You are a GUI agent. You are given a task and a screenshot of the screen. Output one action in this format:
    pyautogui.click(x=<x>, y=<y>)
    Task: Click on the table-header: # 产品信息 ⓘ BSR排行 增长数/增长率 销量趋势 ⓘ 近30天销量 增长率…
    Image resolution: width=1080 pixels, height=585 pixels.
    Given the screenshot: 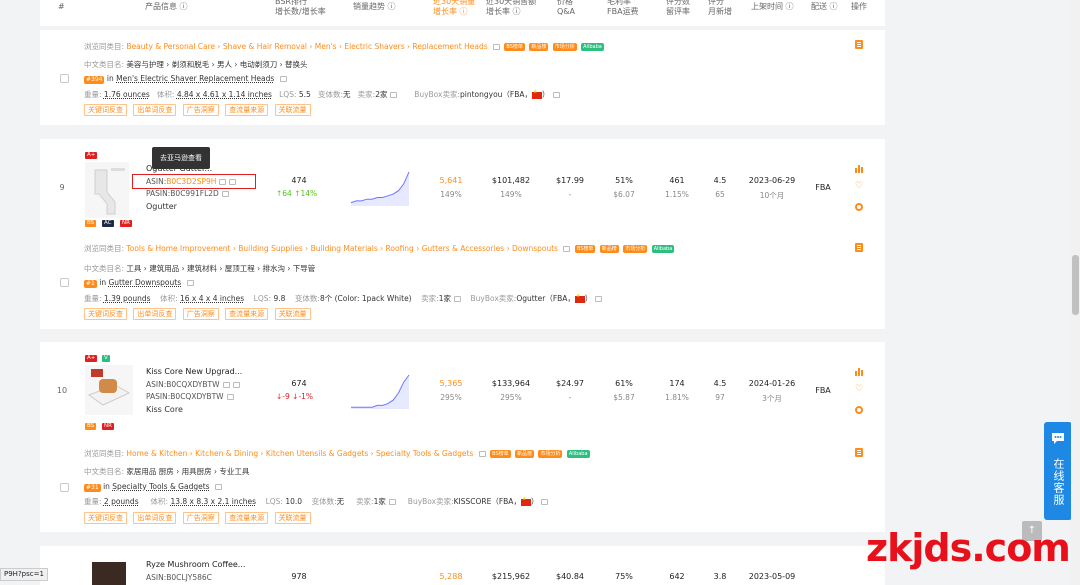 What is the action you would take?
    pyautogui.click(x=462, y=13)
    